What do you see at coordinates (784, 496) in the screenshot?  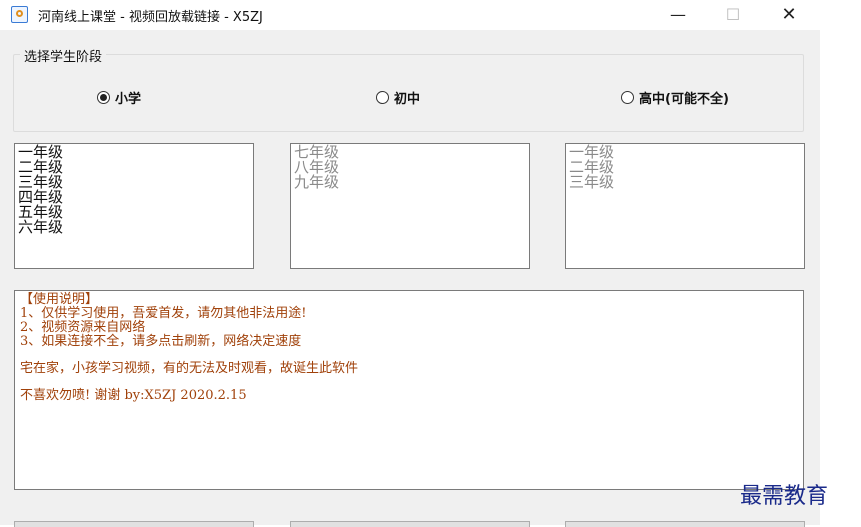 I see `watermark-text: 最需教育` at bounding box center [784, 496].